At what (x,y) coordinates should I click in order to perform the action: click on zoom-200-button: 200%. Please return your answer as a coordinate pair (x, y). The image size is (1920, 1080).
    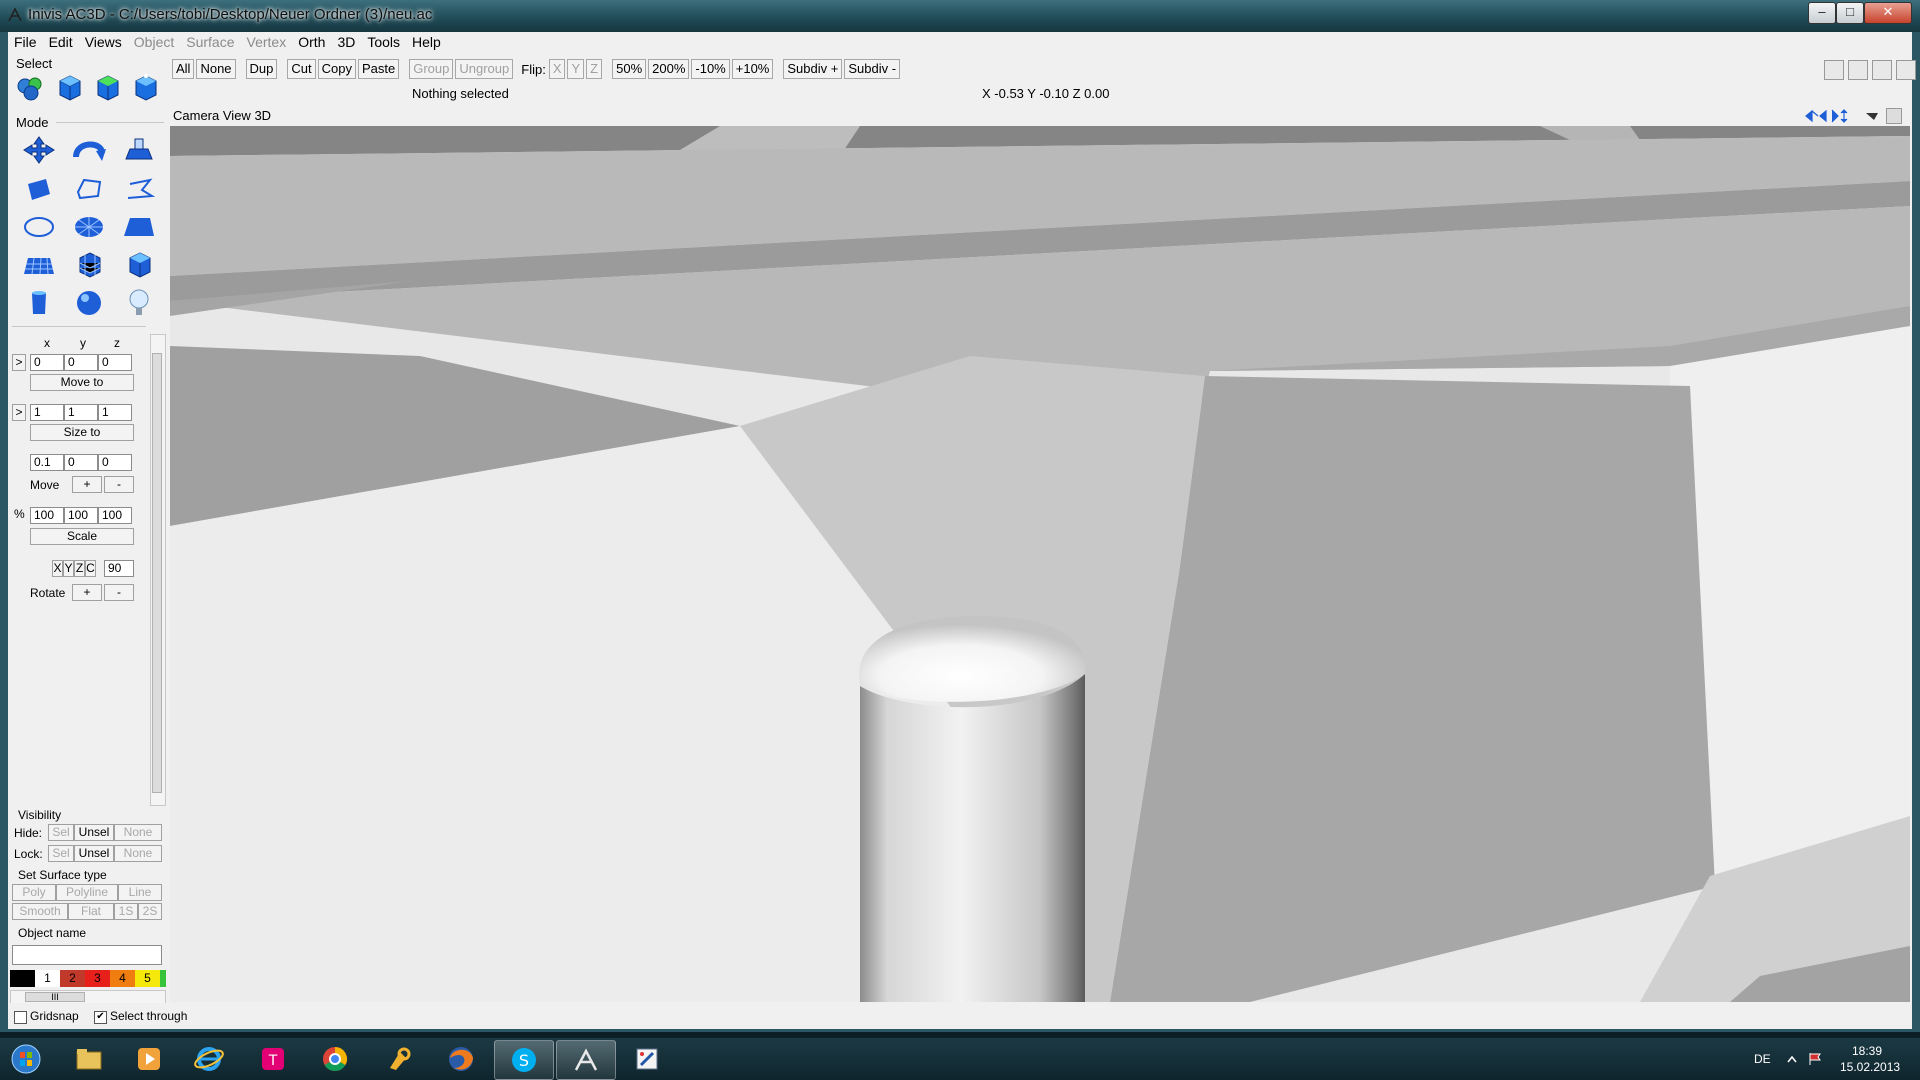
    Looking at the image, I should click on (669, 69).